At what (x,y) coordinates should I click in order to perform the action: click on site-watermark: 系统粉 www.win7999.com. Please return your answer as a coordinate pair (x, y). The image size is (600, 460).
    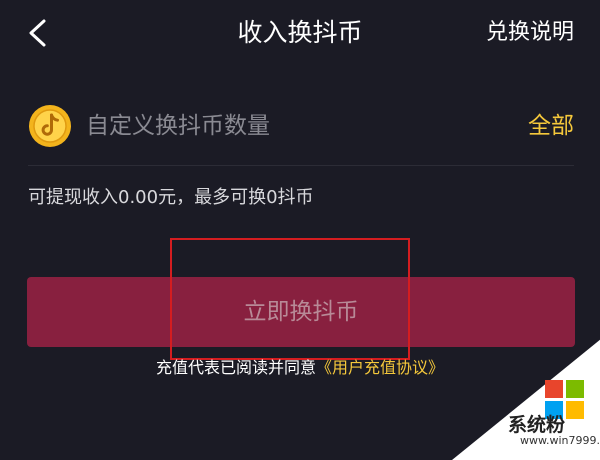
    Looking at the image, I should click on (526, 395).